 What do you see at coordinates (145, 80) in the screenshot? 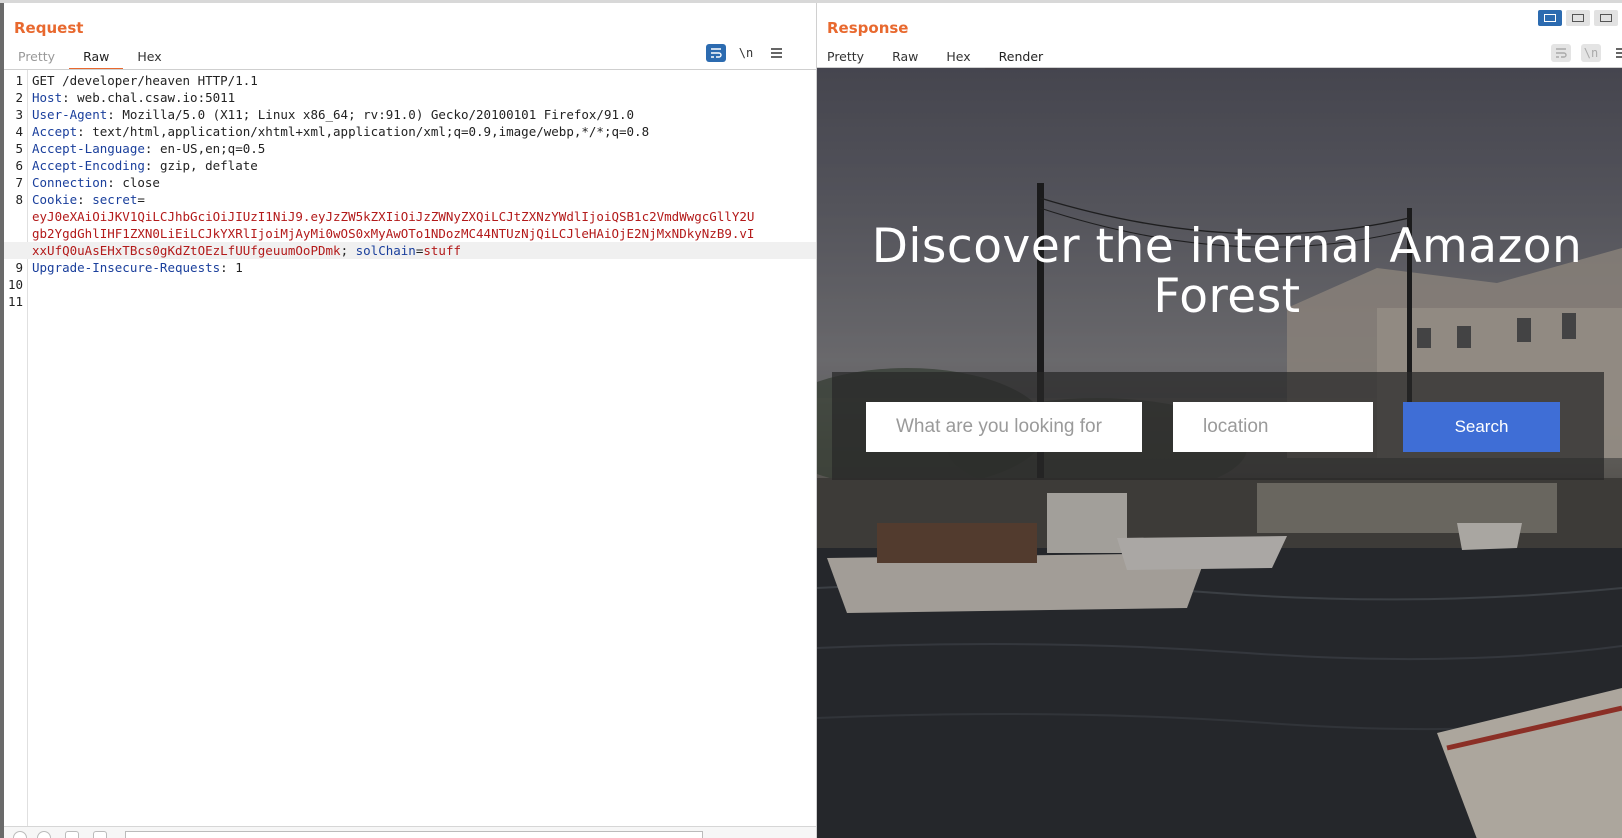
I see `header-value: GET /developer/heaven HTTP/1.1` at bounding box center [145, 80].